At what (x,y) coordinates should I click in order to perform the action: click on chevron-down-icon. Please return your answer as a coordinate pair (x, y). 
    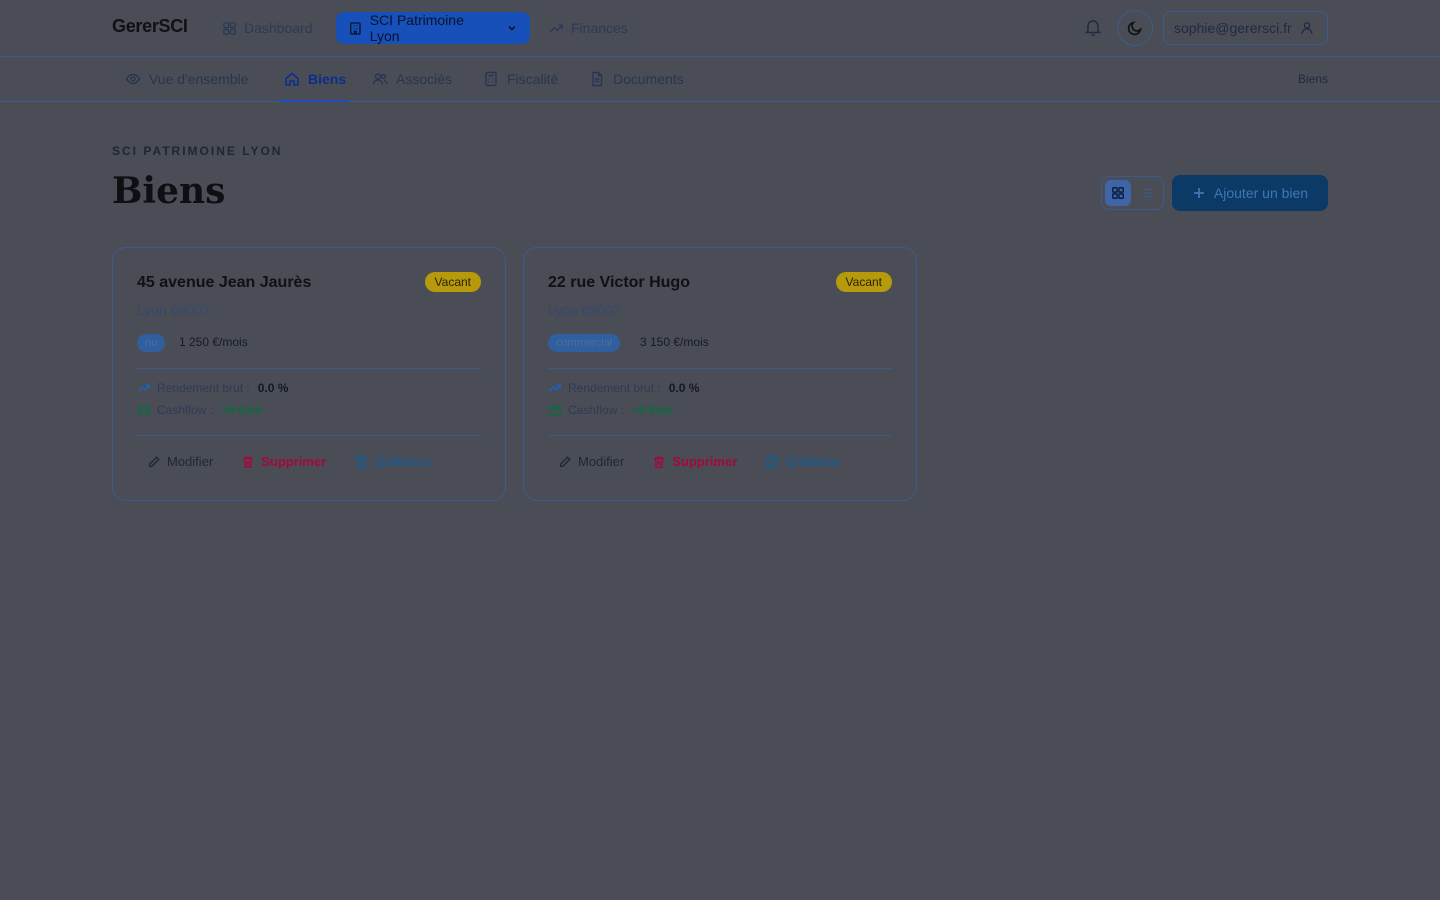
    Looking at the image, I should click on (512, 28).